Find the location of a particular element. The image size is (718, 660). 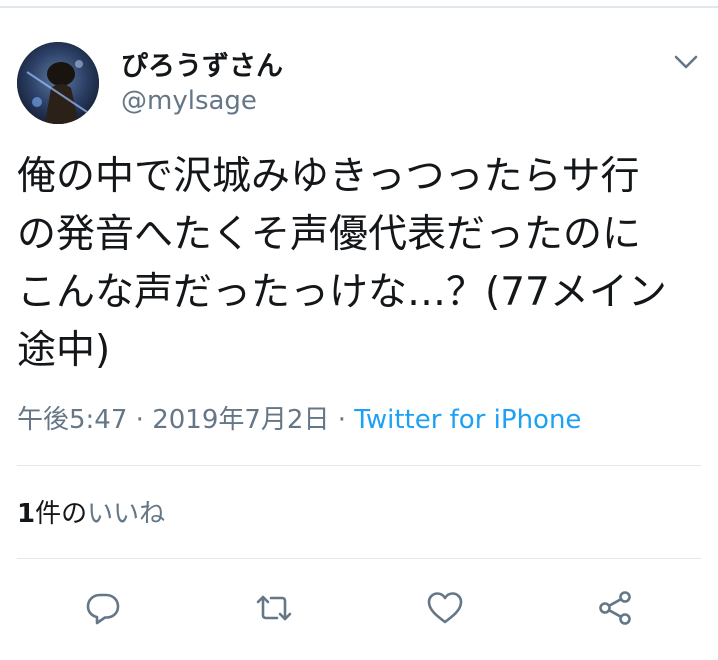

avatar is located at coordinates (58, 83).